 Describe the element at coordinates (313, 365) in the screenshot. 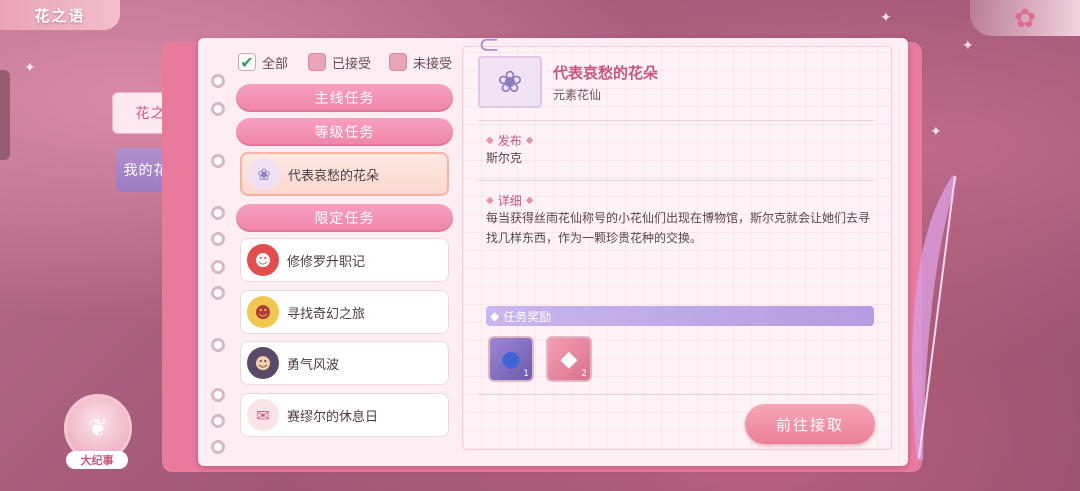

I see `quest-title: 勇气风波` at that location.